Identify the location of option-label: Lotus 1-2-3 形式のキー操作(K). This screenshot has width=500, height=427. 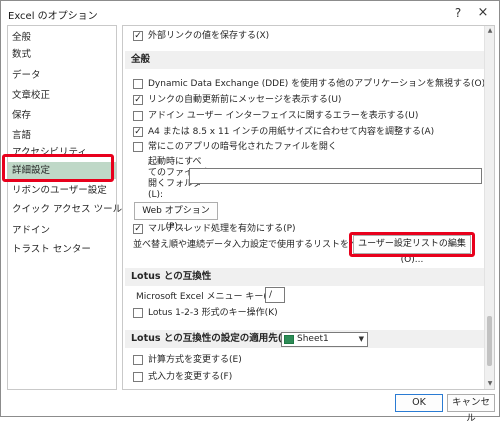
(213, 313).